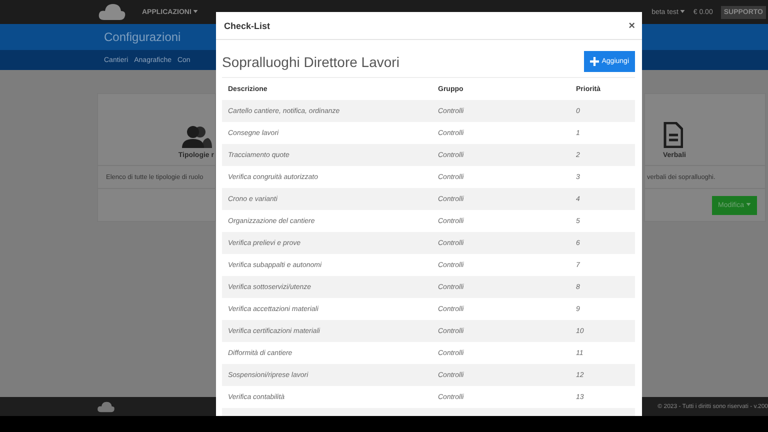 The height and width of the screenshot is (432, 768). I want to click on page-title: Configurazioni, so click(142, 37).